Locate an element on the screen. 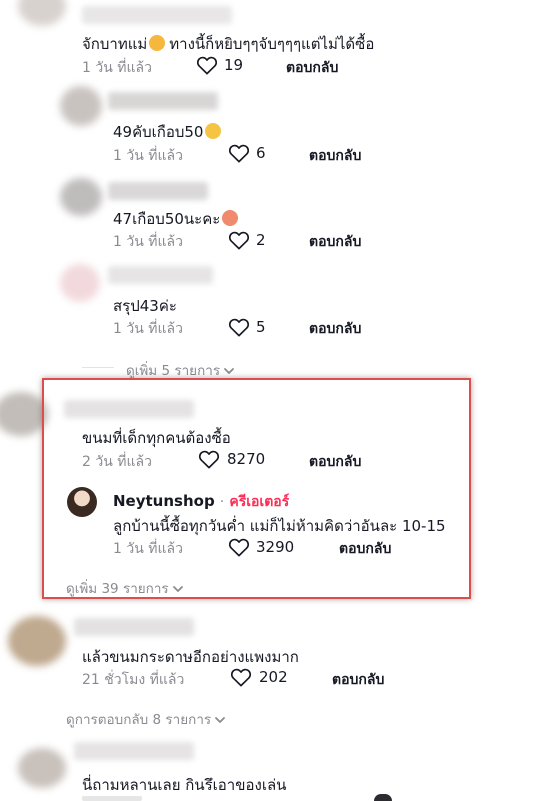 This screenshot has height=801, width=538. comment-text: แล้วขนมกระดาษอีกอย่างแพงมาก is located at coordinates (190, 657).